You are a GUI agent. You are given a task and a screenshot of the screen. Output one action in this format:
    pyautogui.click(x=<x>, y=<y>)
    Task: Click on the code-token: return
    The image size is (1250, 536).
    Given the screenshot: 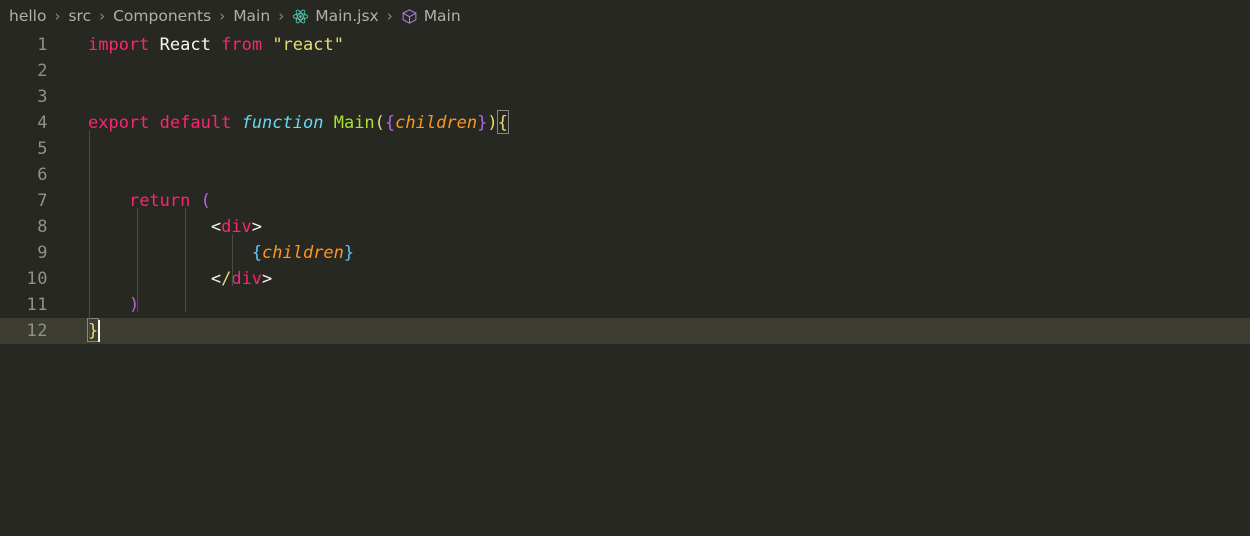 What is the action you would take?
    pyautogui.click(x=159, y=201)
    